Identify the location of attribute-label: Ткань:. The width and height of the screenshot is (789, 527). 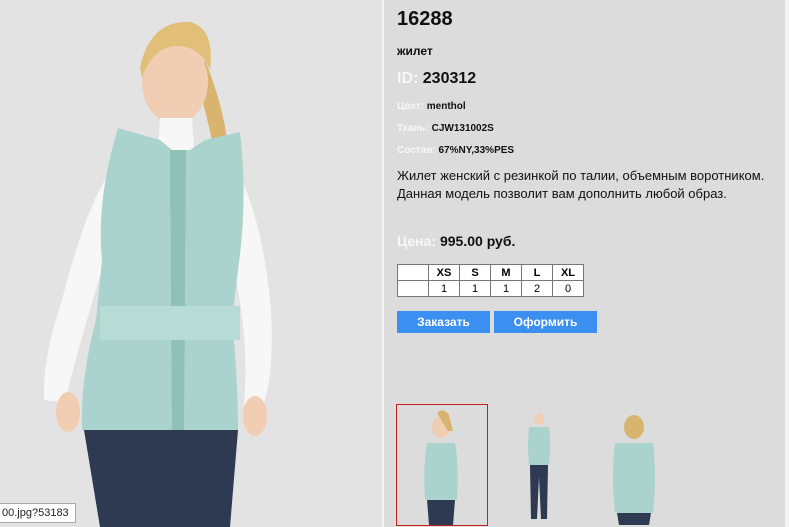
(413, 128).